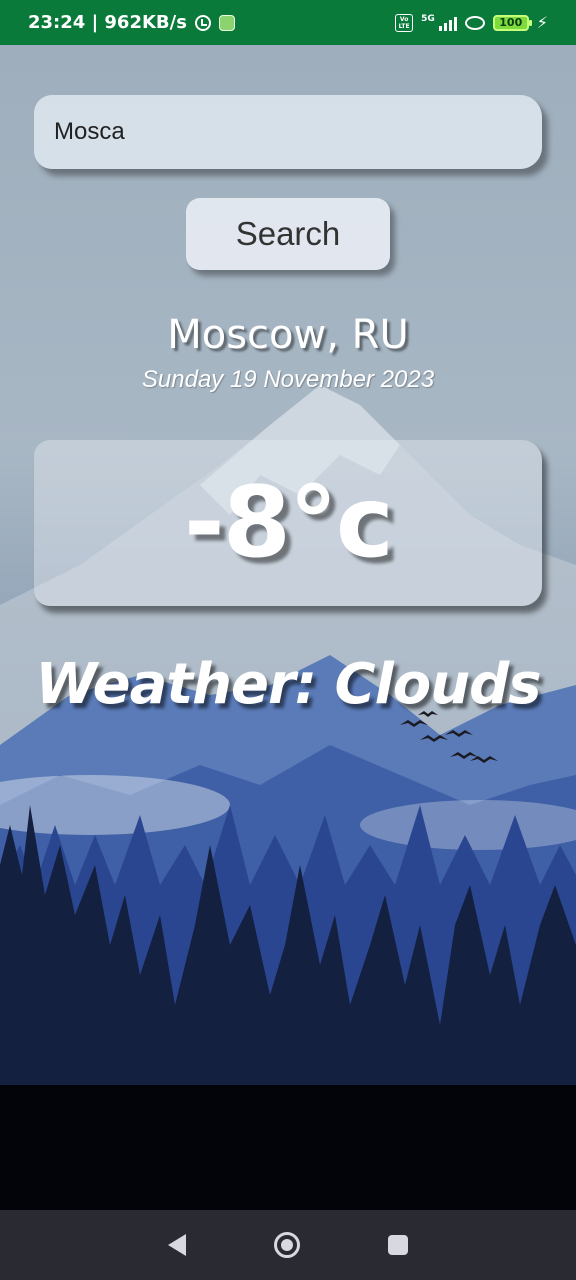 This screenshot has width=576, height=1280. I want to click on status-right: Vo LTE 5G 100 ⚡, so click(471, 22).